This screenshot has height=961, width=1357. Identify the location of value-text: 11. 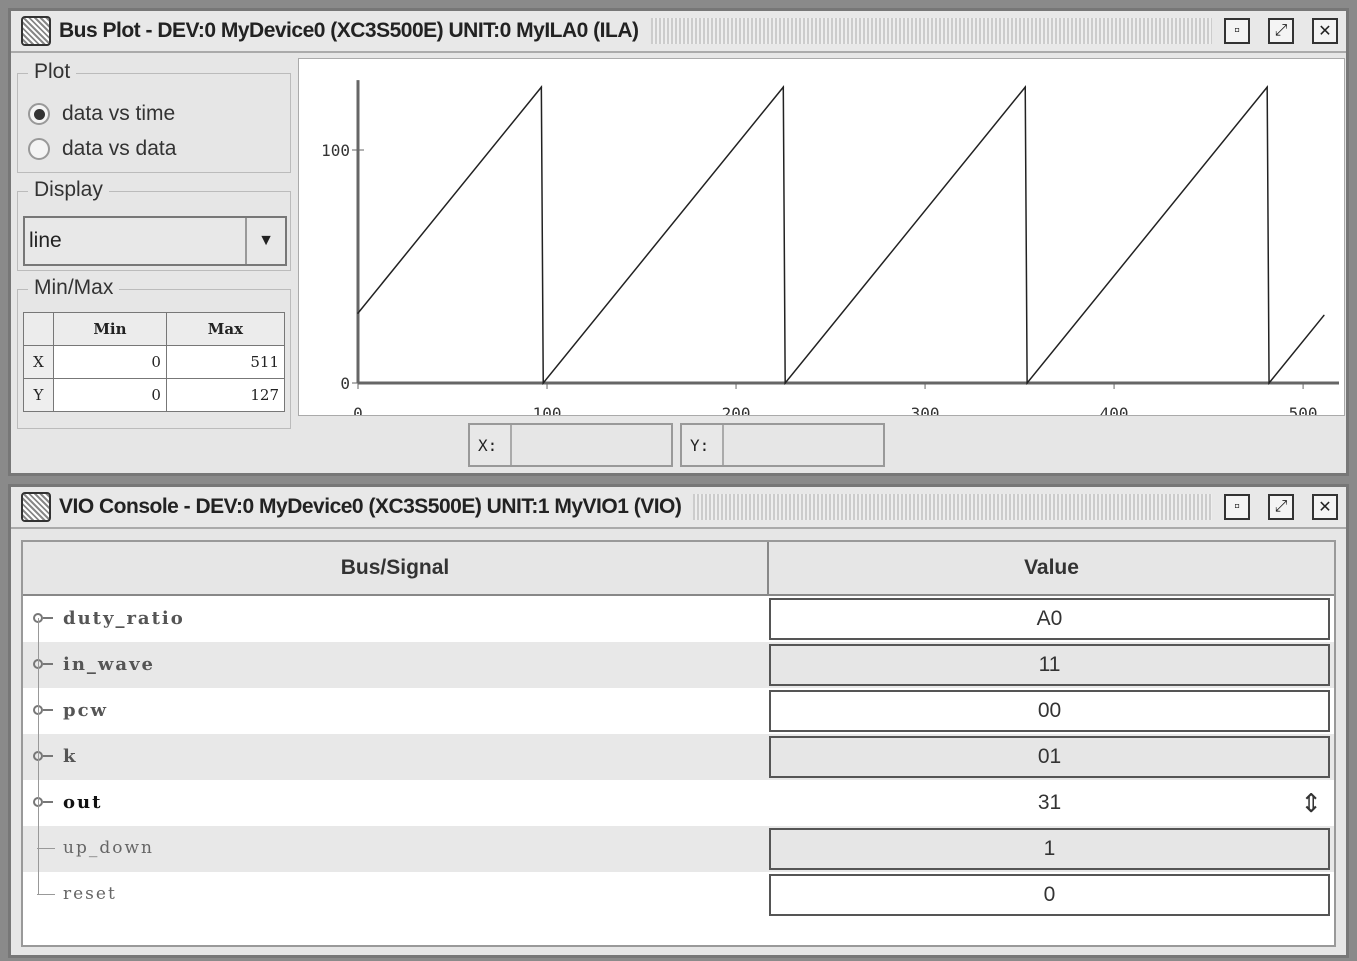
(1049, 664).